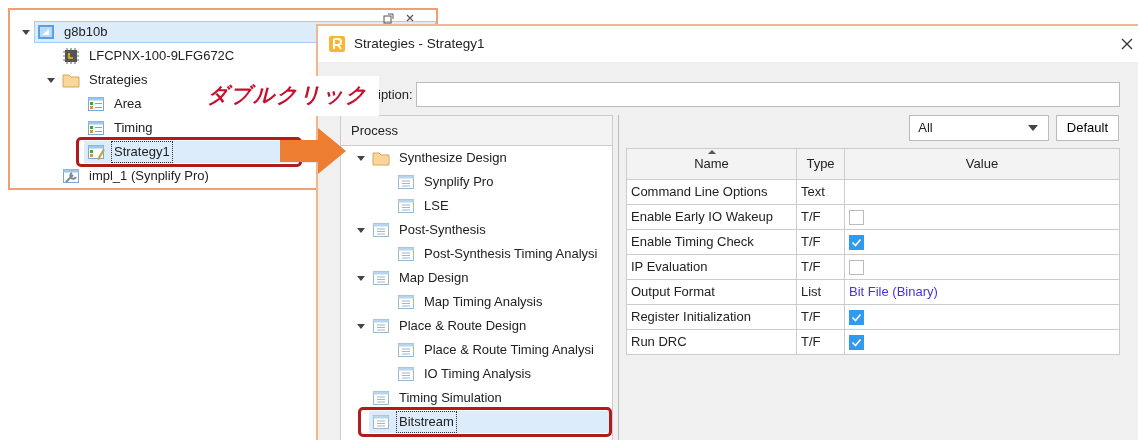 This screenshot has width=1138, height=440. What do you see at coordinates (820, 192) in the screenshot?
I see `table-cell: Text` at bounding box center [820, 192].